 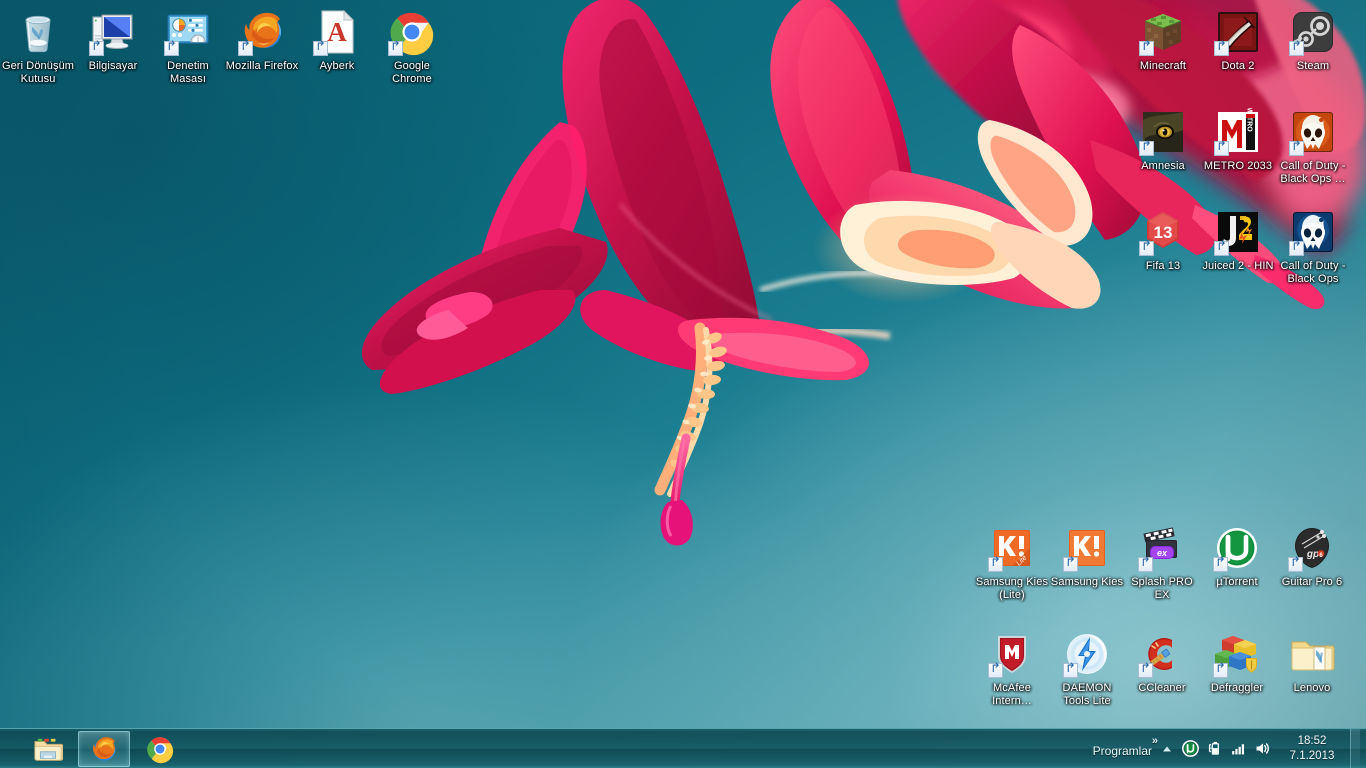 I want to click on samsung-kies-icon, so click(x=1087, y=548).